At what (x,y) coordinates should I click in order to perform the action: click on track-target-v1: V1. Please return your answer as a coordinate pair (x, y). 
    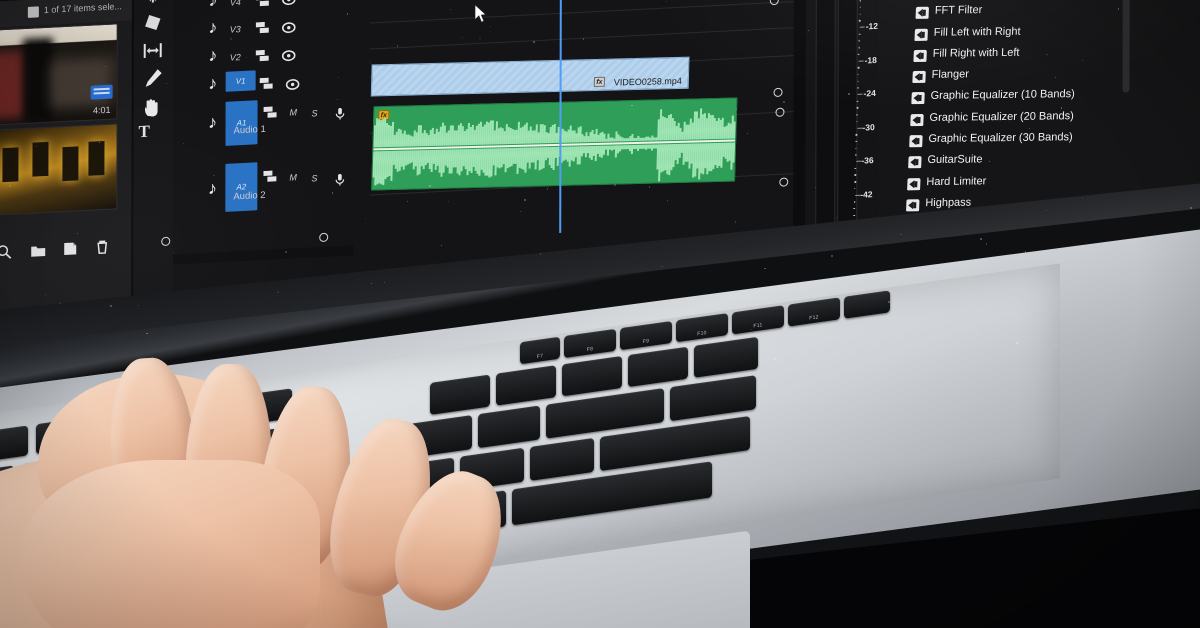
    Looking at the image, I should click on (240, 81).